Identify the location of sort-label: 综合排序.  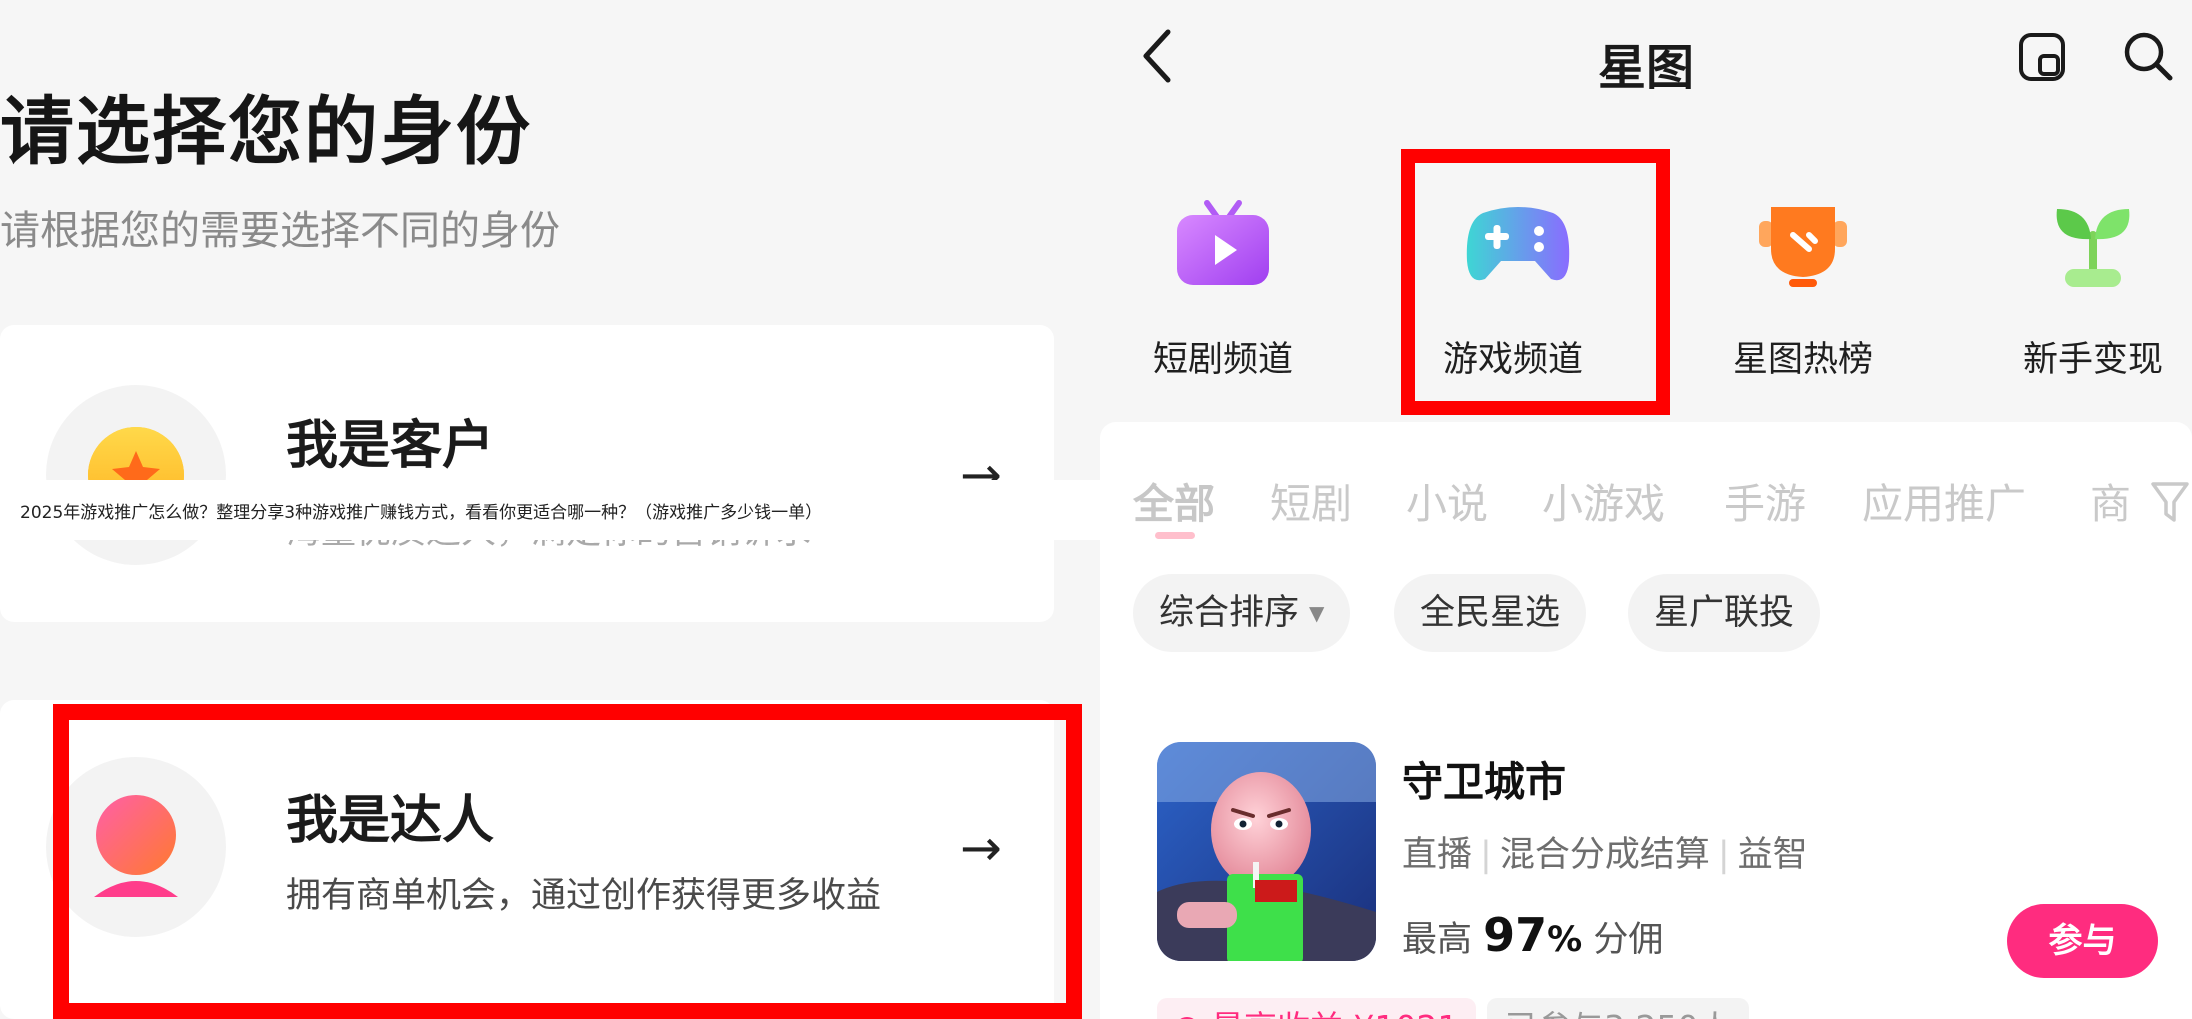
(1229, 613).